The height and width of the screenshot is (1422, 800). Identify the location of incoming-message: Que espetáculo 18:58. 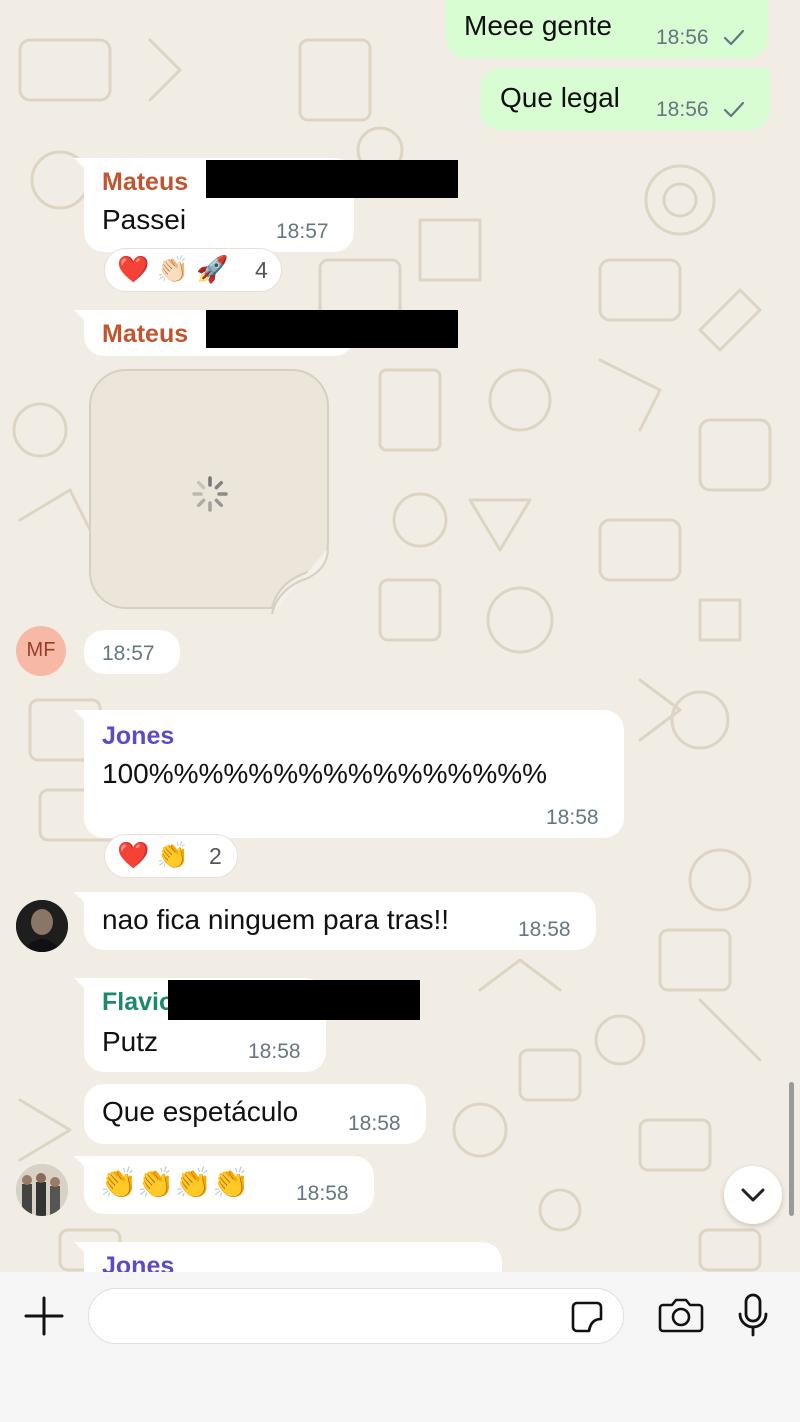
(255, 1114).